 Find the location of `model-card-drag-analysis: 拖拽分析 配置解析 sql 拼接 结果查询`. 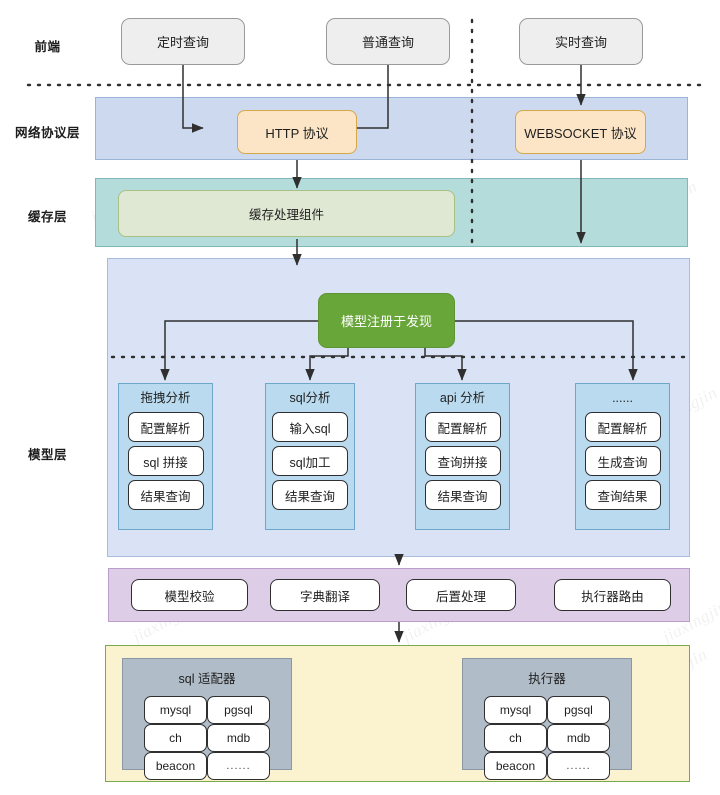

model-card-drag-analysis: 拖拽分析 配置解析 sql 拼接 结果查询 is located at coordinates (165, 456).